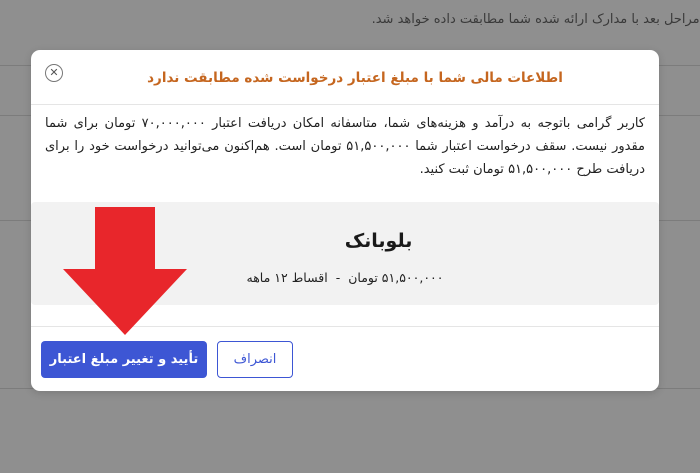  Describe the element at coordinates (378, 241) in the screenshot. I see `brand-name: بلوبانک` at that location.